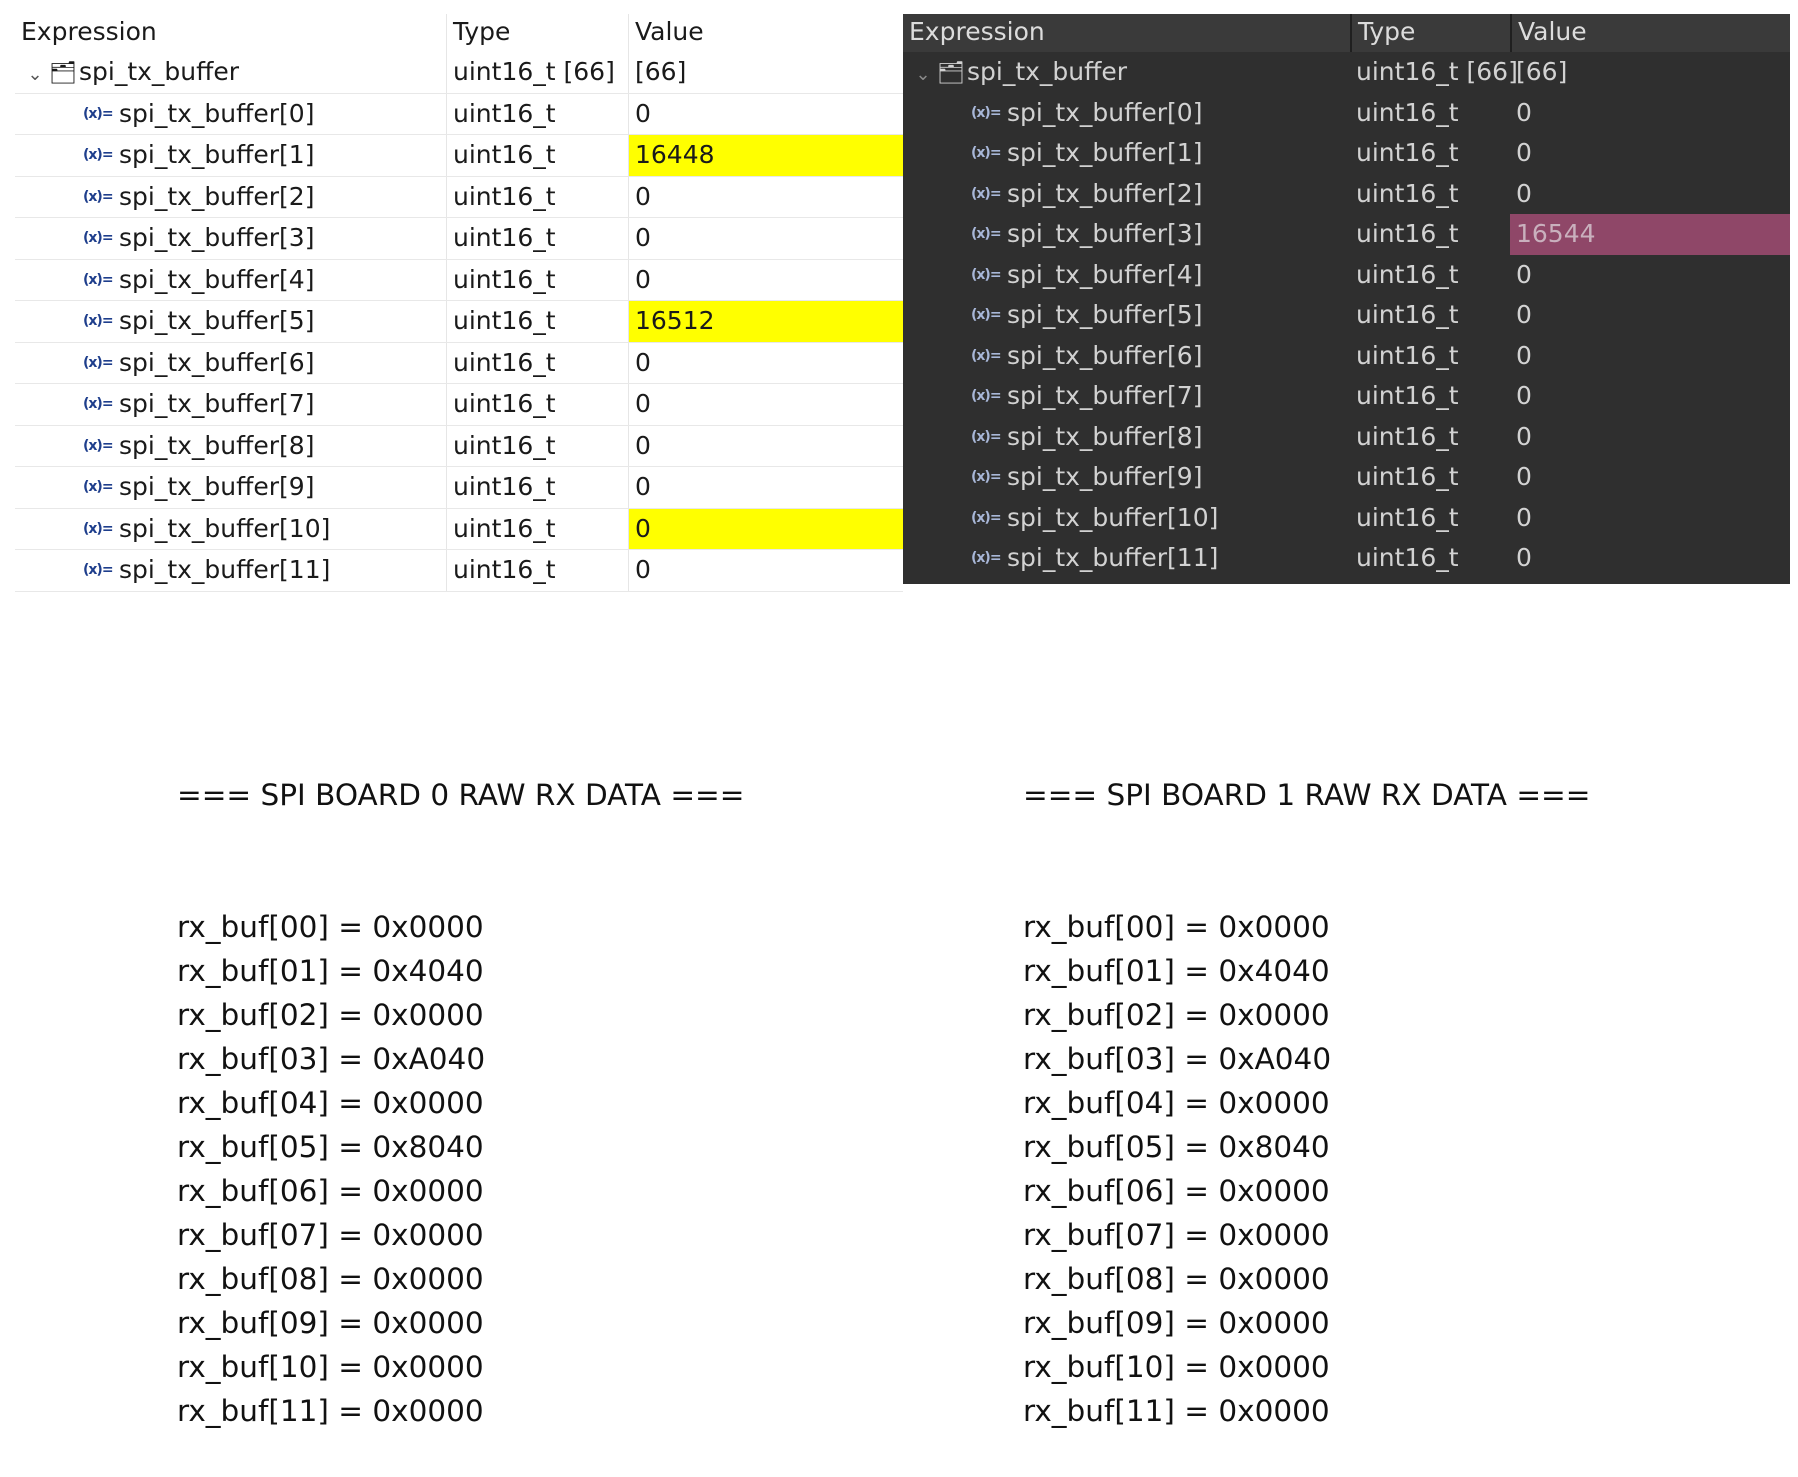 The image size is (1798, 1477). What do you see at coordinates (1650, 234) in the screenshot?
I see `value-cell: 16544` at bounding box center [1650, 234].